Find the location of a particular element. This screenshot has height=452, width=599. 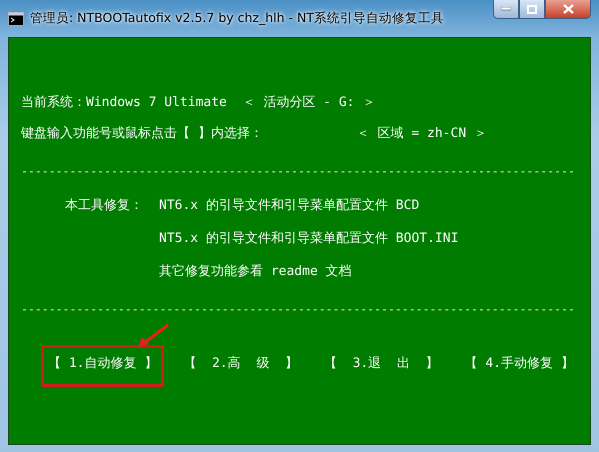

close-button is located at coordinates (568, 9).